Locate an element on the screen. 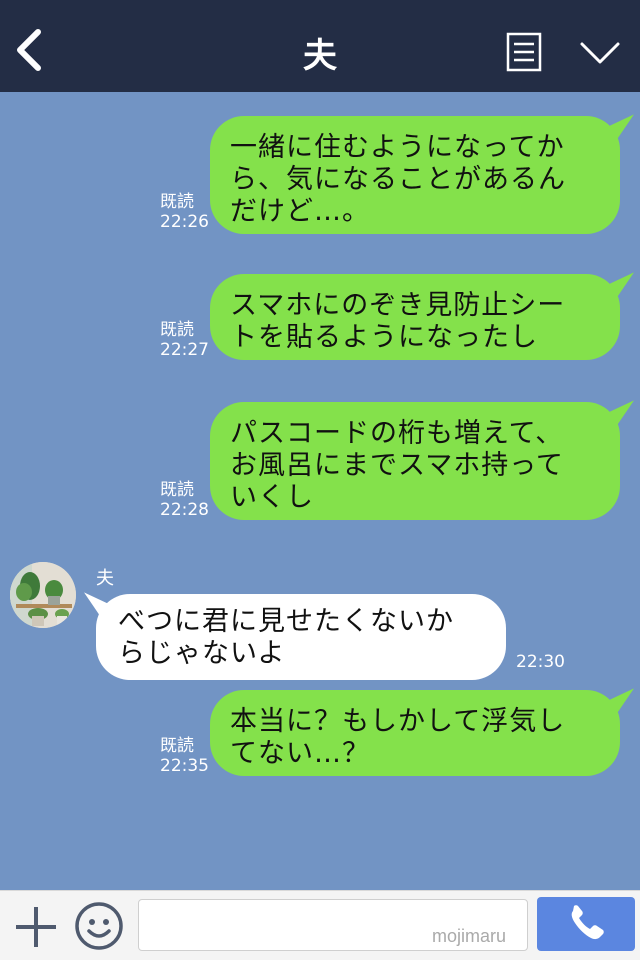 This screenshot has height=960, width=640. outgoing-message-bubble: 本当に？もしかして浮気し てない…？ is located at coordinates (415, 733).